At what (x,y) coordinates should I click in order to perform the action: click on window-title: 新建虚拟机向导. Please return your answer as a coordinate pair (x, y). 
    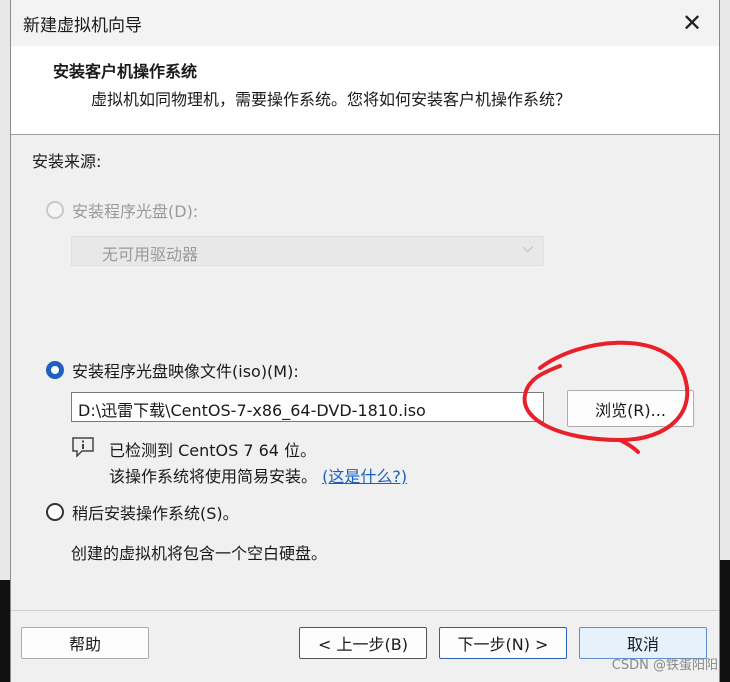
    Looking at the image, I should click on (82, 26).